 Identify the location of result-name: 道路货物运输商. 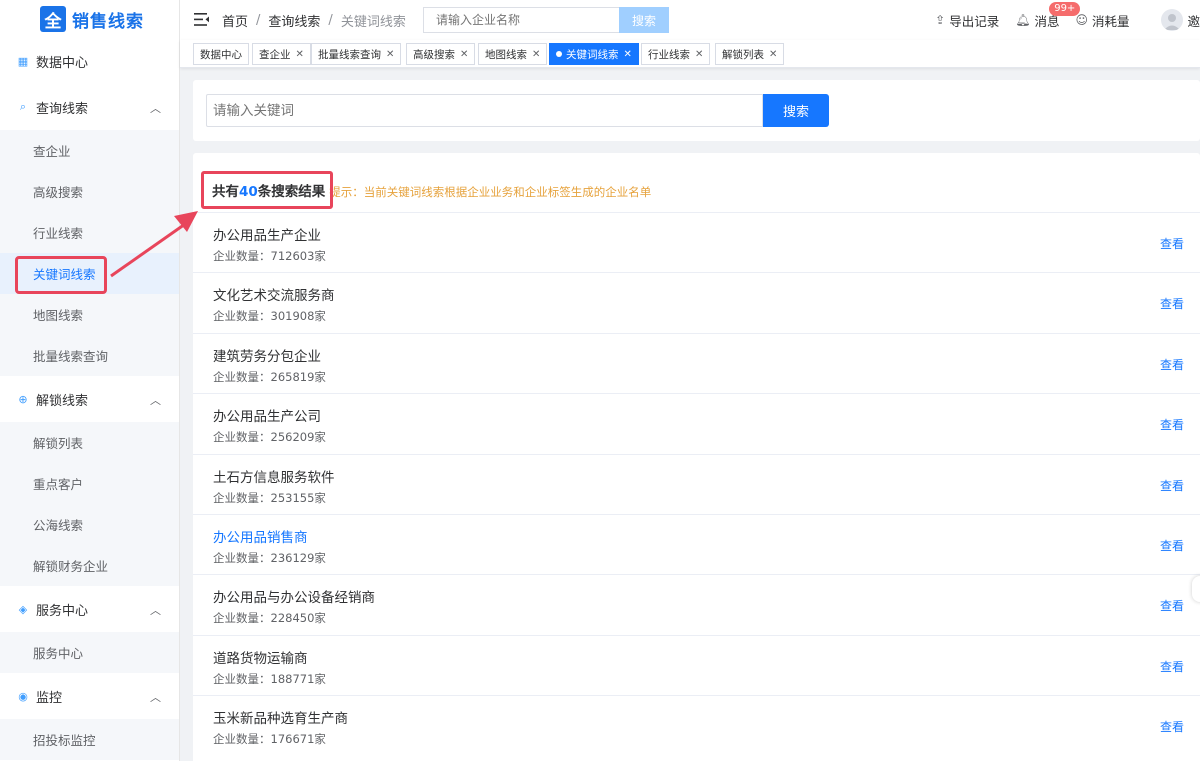
(260, 657).